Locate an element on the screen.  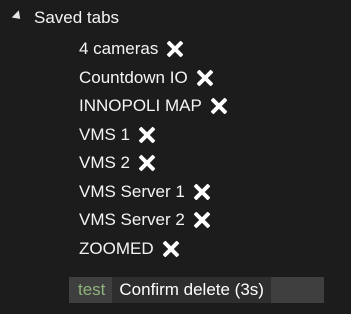
saved-tabs-title: Saved tabs is located at coordinates (77, 17).